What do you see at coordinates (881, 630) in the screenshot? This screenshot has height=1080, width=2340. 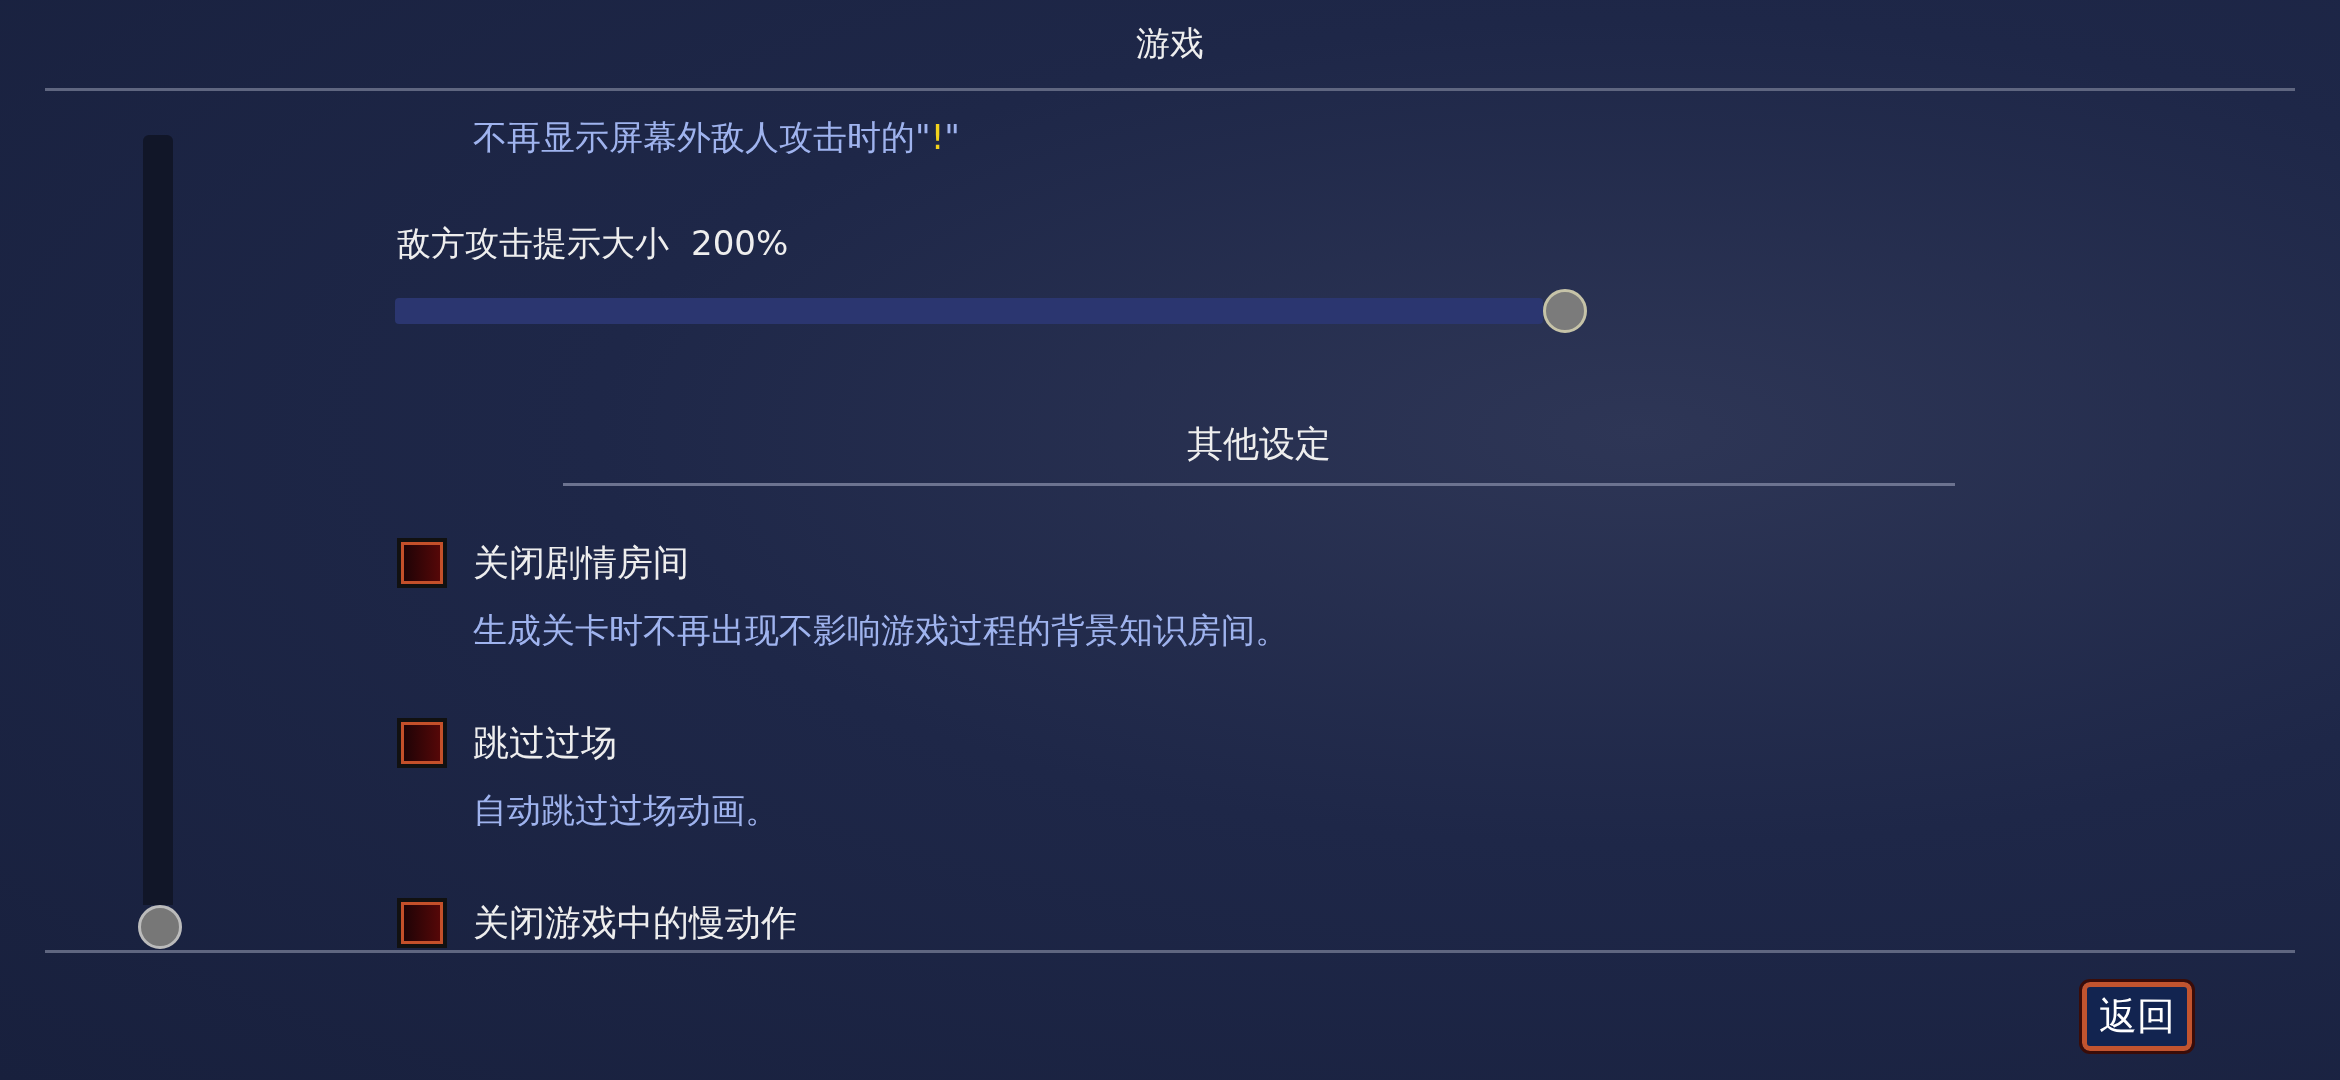 I see `option-description: 生成关卡时不再出现不影响游戏过程的背景知识房间。` at bounding box center [881, 630].